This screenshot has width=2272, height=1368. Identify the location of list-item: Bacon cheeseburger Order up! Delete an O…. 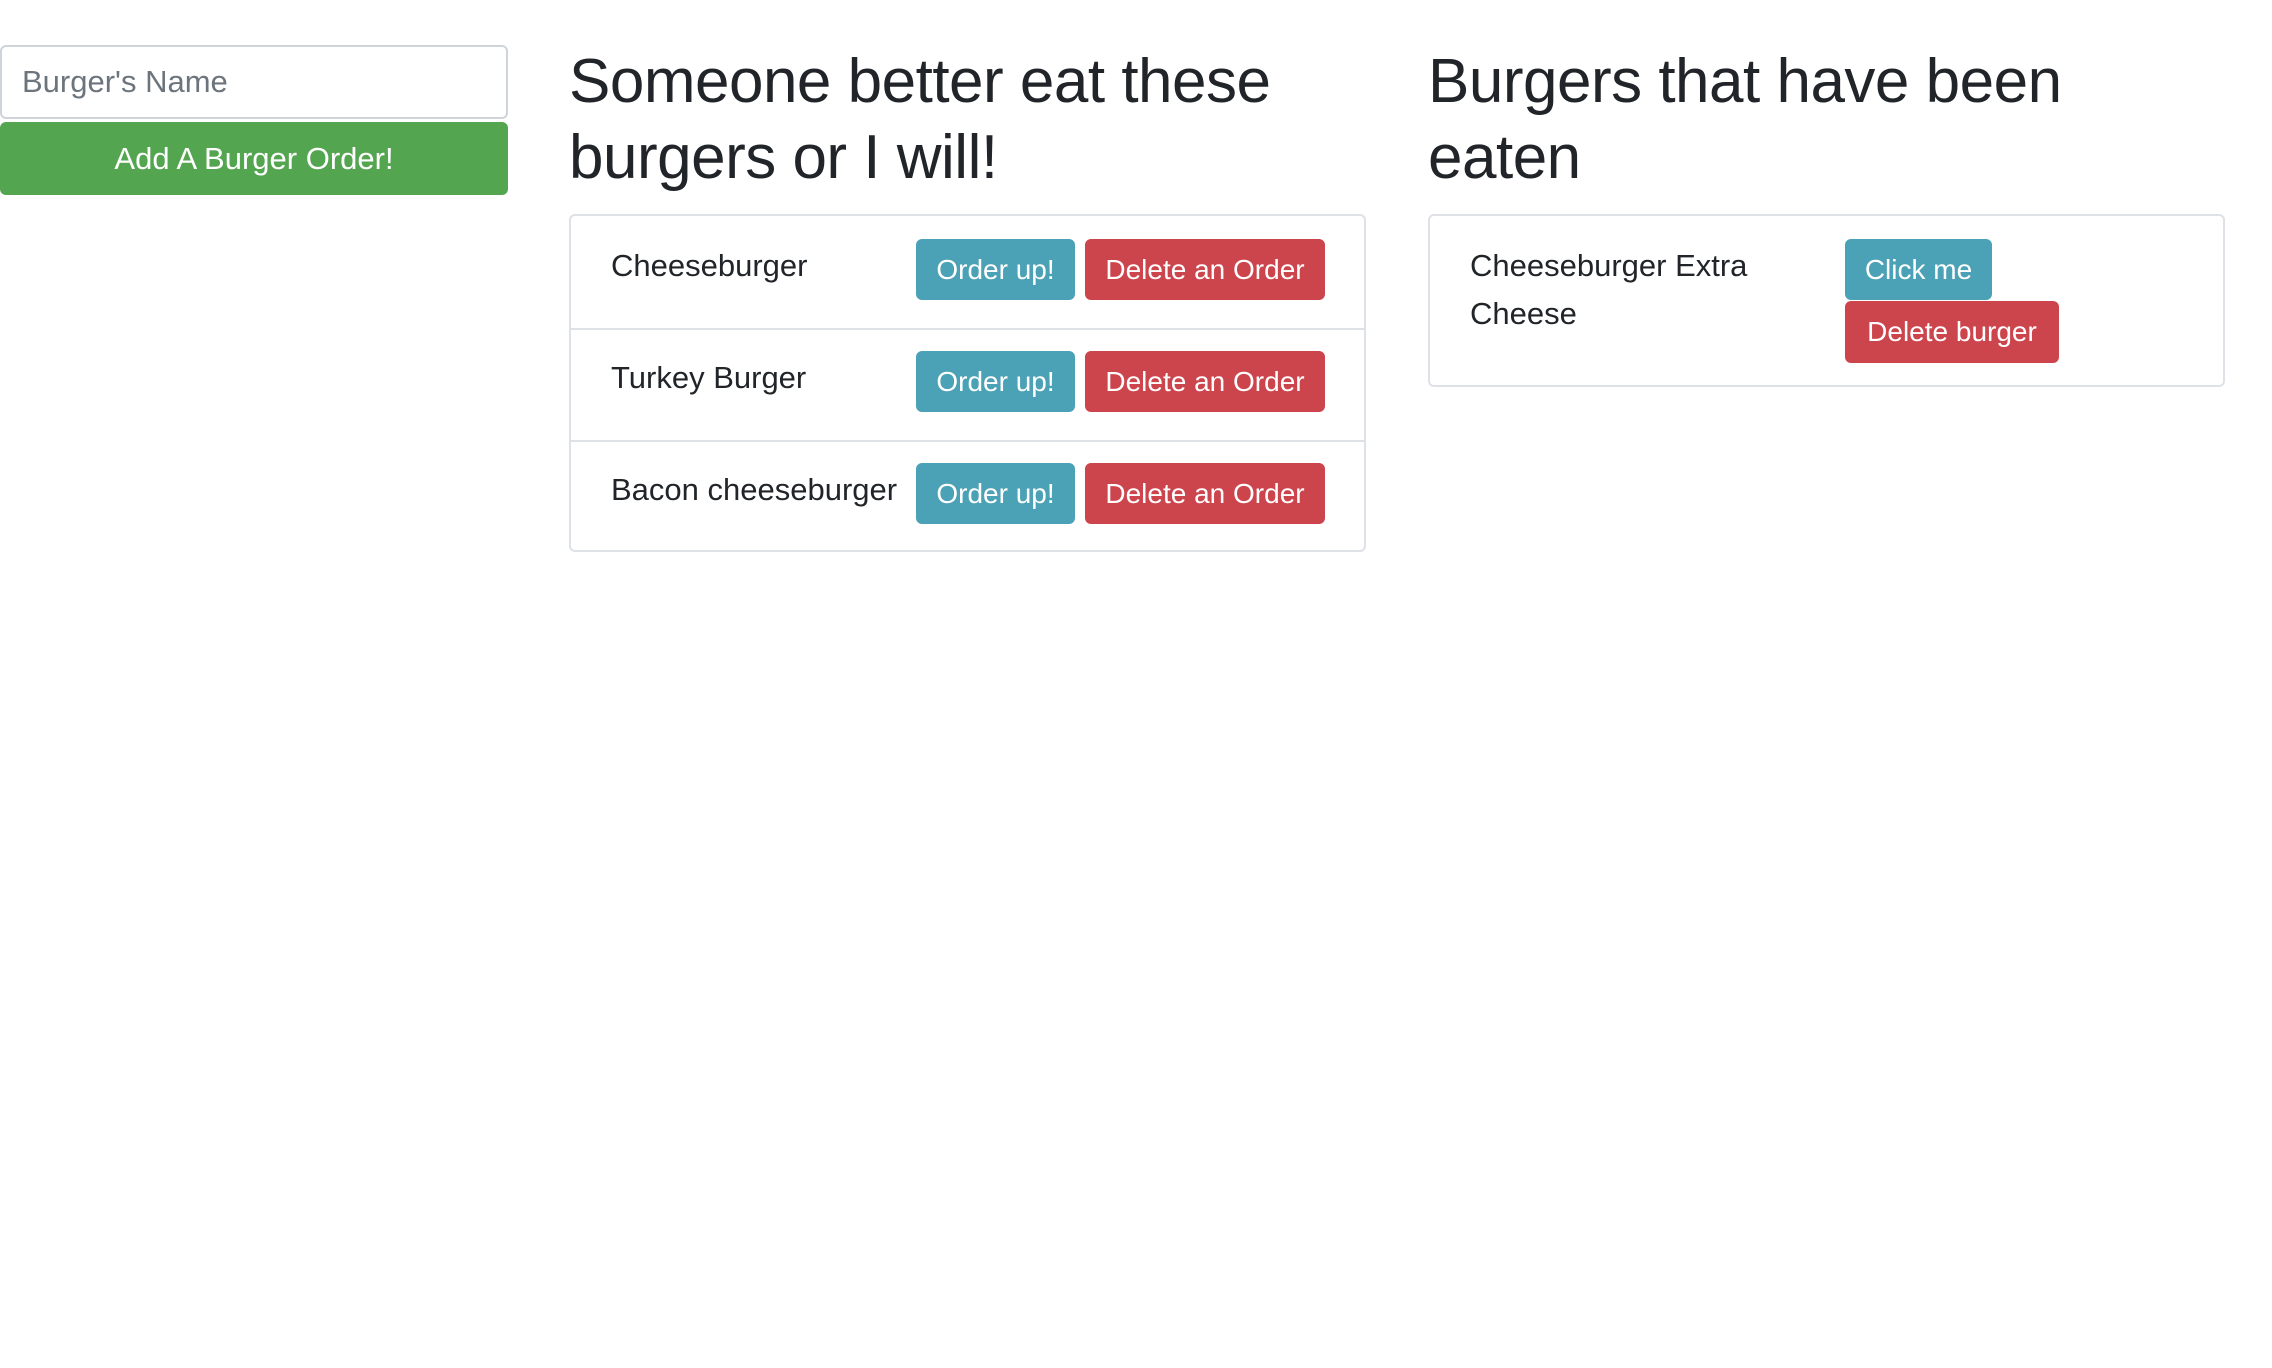
(967, 497).